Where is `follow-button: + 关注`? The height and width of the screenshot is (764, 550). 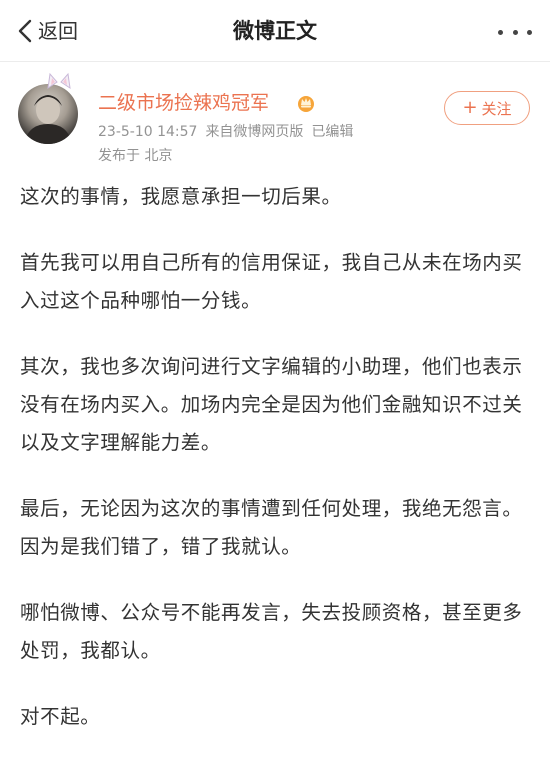
follow-button: + 关注 is located at coordinates (487, 108).